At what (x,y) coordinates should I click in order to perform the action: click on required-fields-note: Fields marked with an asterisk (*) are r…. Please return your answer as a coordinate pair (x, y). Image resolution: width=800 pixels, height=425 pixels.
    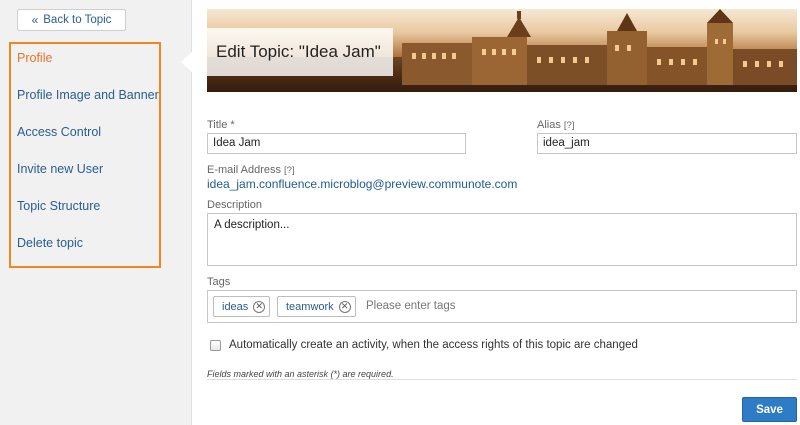
    Looking at the image, I should click on (300, 374).